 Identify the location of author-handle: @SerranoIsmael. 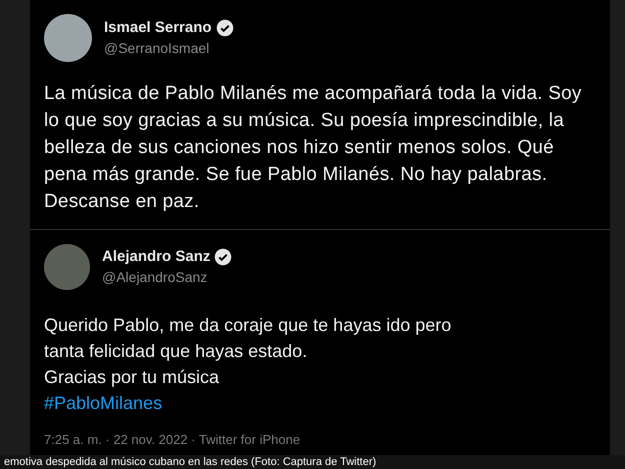
(157, 48).